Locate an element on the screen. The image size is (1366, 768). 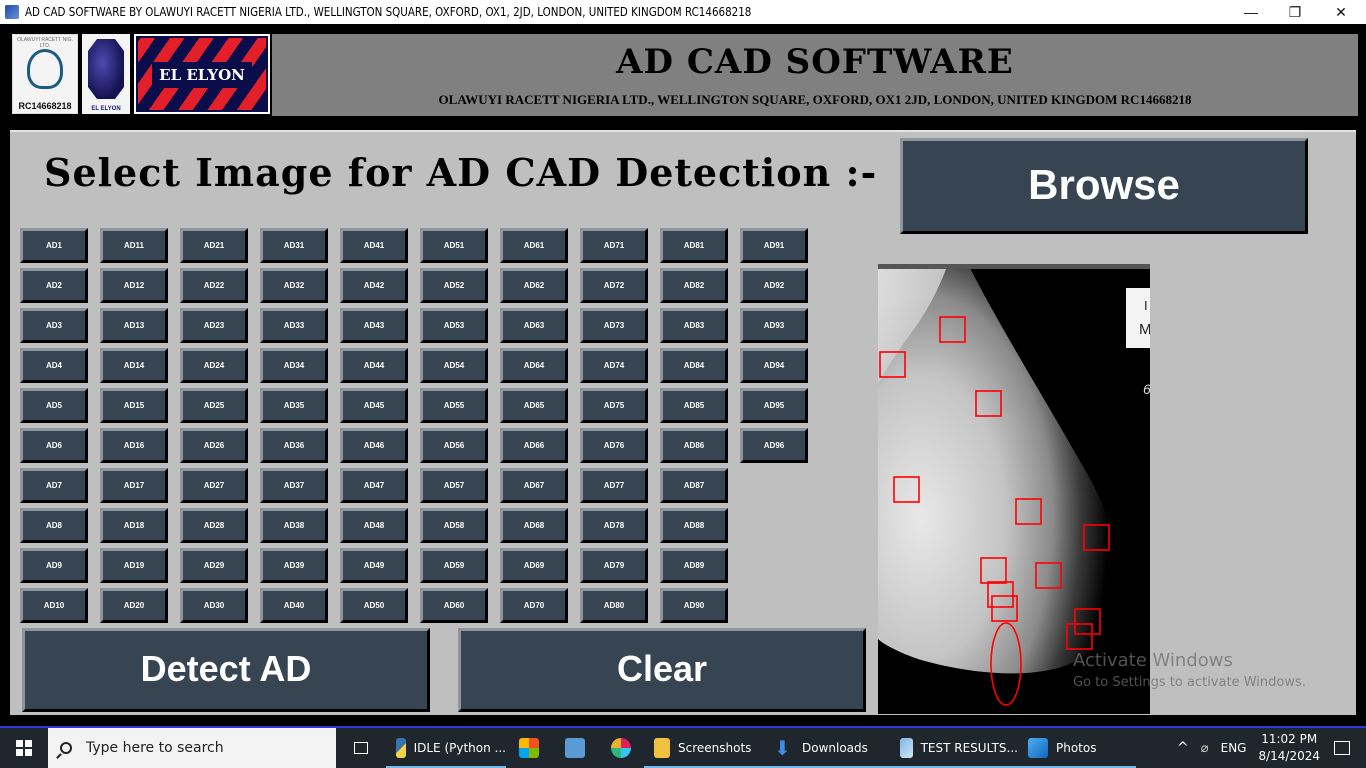
taskbar-item-slack is located at coordinates (621, 748).